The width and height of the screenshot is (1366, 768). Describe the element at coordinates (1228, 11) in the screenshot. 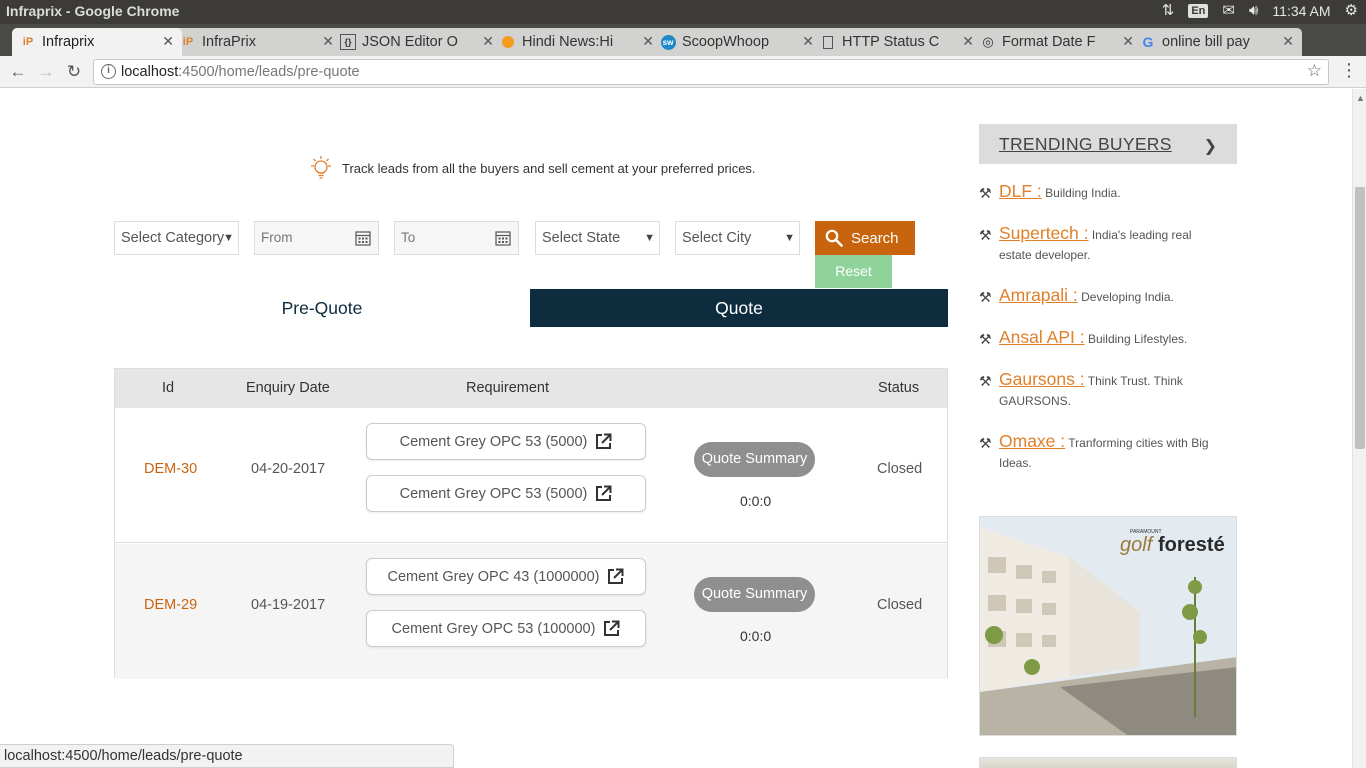

I see `mail-icon: ✉` at that location.